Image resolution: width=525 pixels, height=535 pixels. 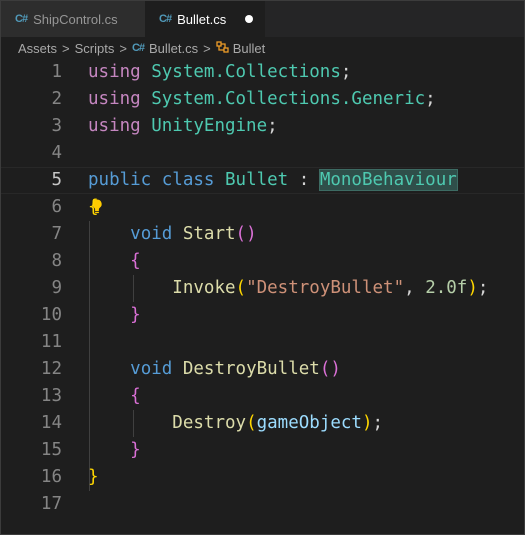 I want to click on code-line: 12 void DestroyBullet(), so click(x=262, y=369).